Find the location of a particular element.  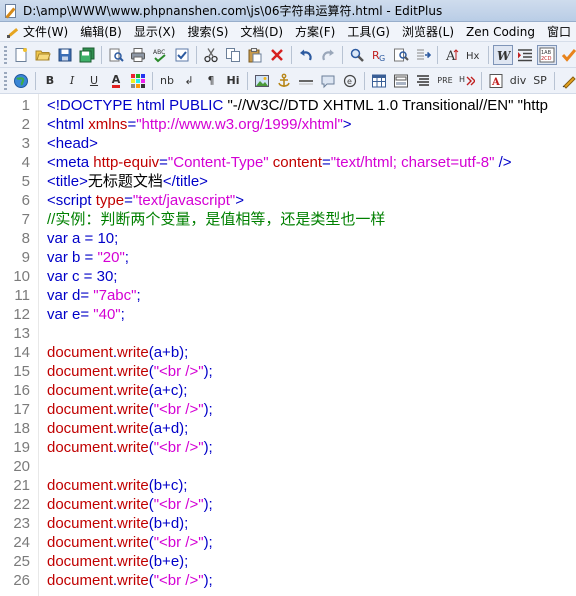

copy-button is located at coordinates (233, 55).